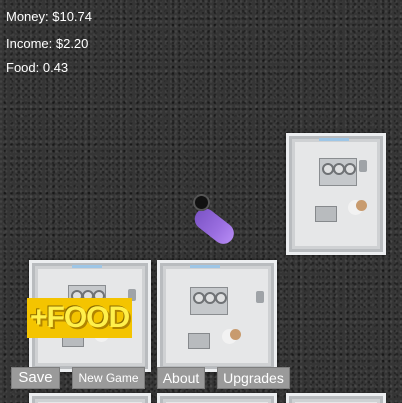 The image size is (402, 403). I want to click on upgrades-button: Upgrades, so click(253, 378).